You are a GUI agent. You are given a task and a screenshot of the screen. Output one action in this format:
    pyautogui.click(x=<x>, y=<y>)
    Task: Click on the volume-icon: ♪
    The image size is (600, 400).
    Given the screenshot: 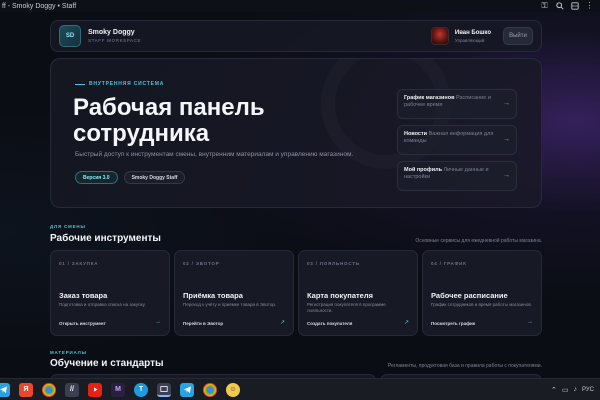 What is the action you would take?
    pyautogui.click(x=575, y=389)
    